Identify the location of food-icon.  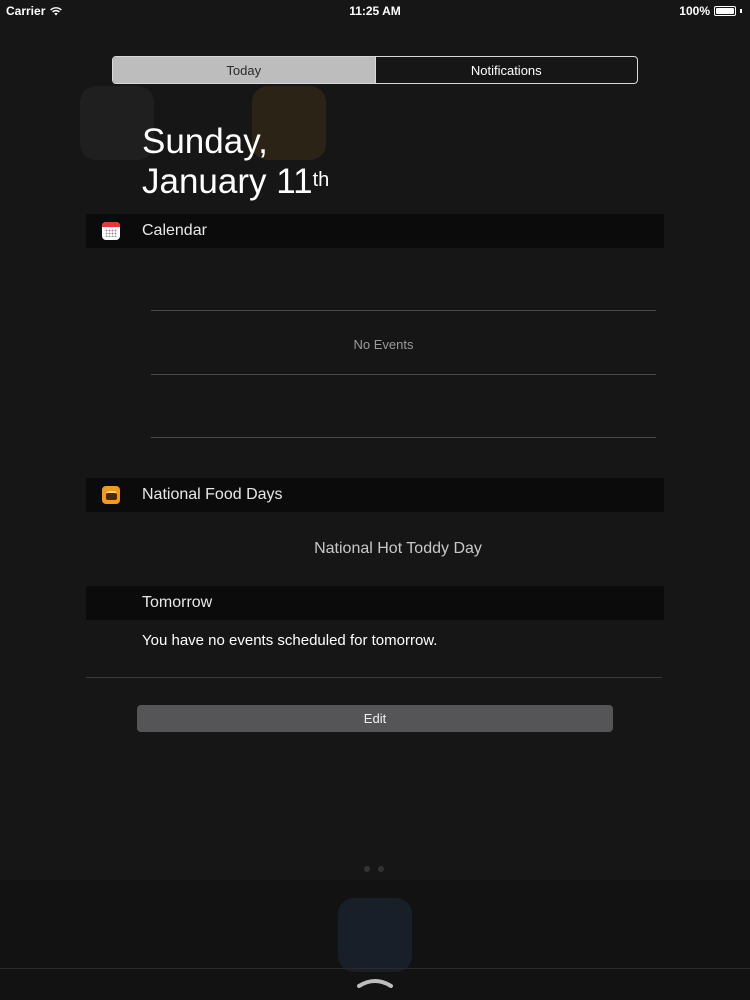
(111, 495).